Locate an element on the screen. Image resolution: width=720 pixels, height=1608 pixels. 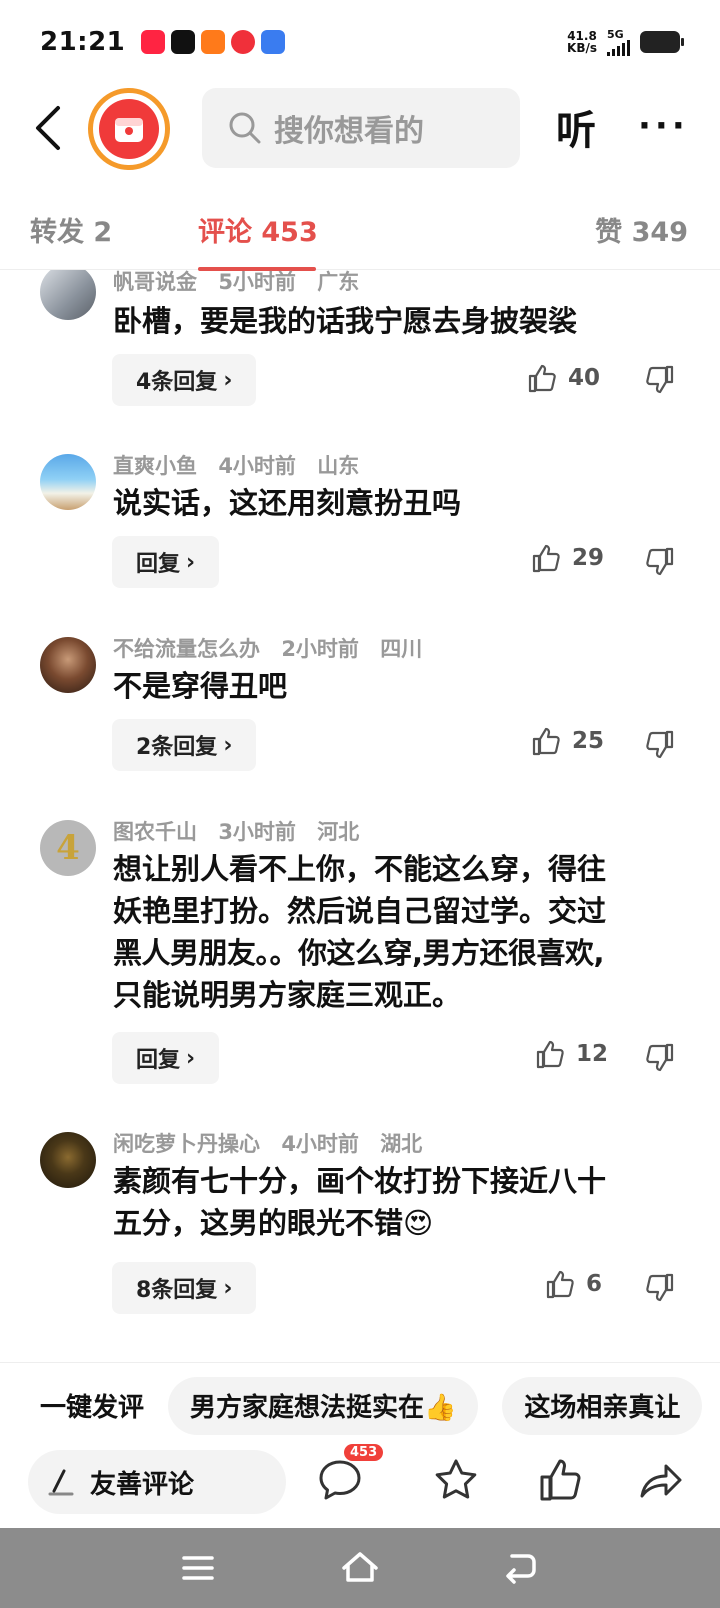
like-button: 40 is located at coordinates (563, 378).